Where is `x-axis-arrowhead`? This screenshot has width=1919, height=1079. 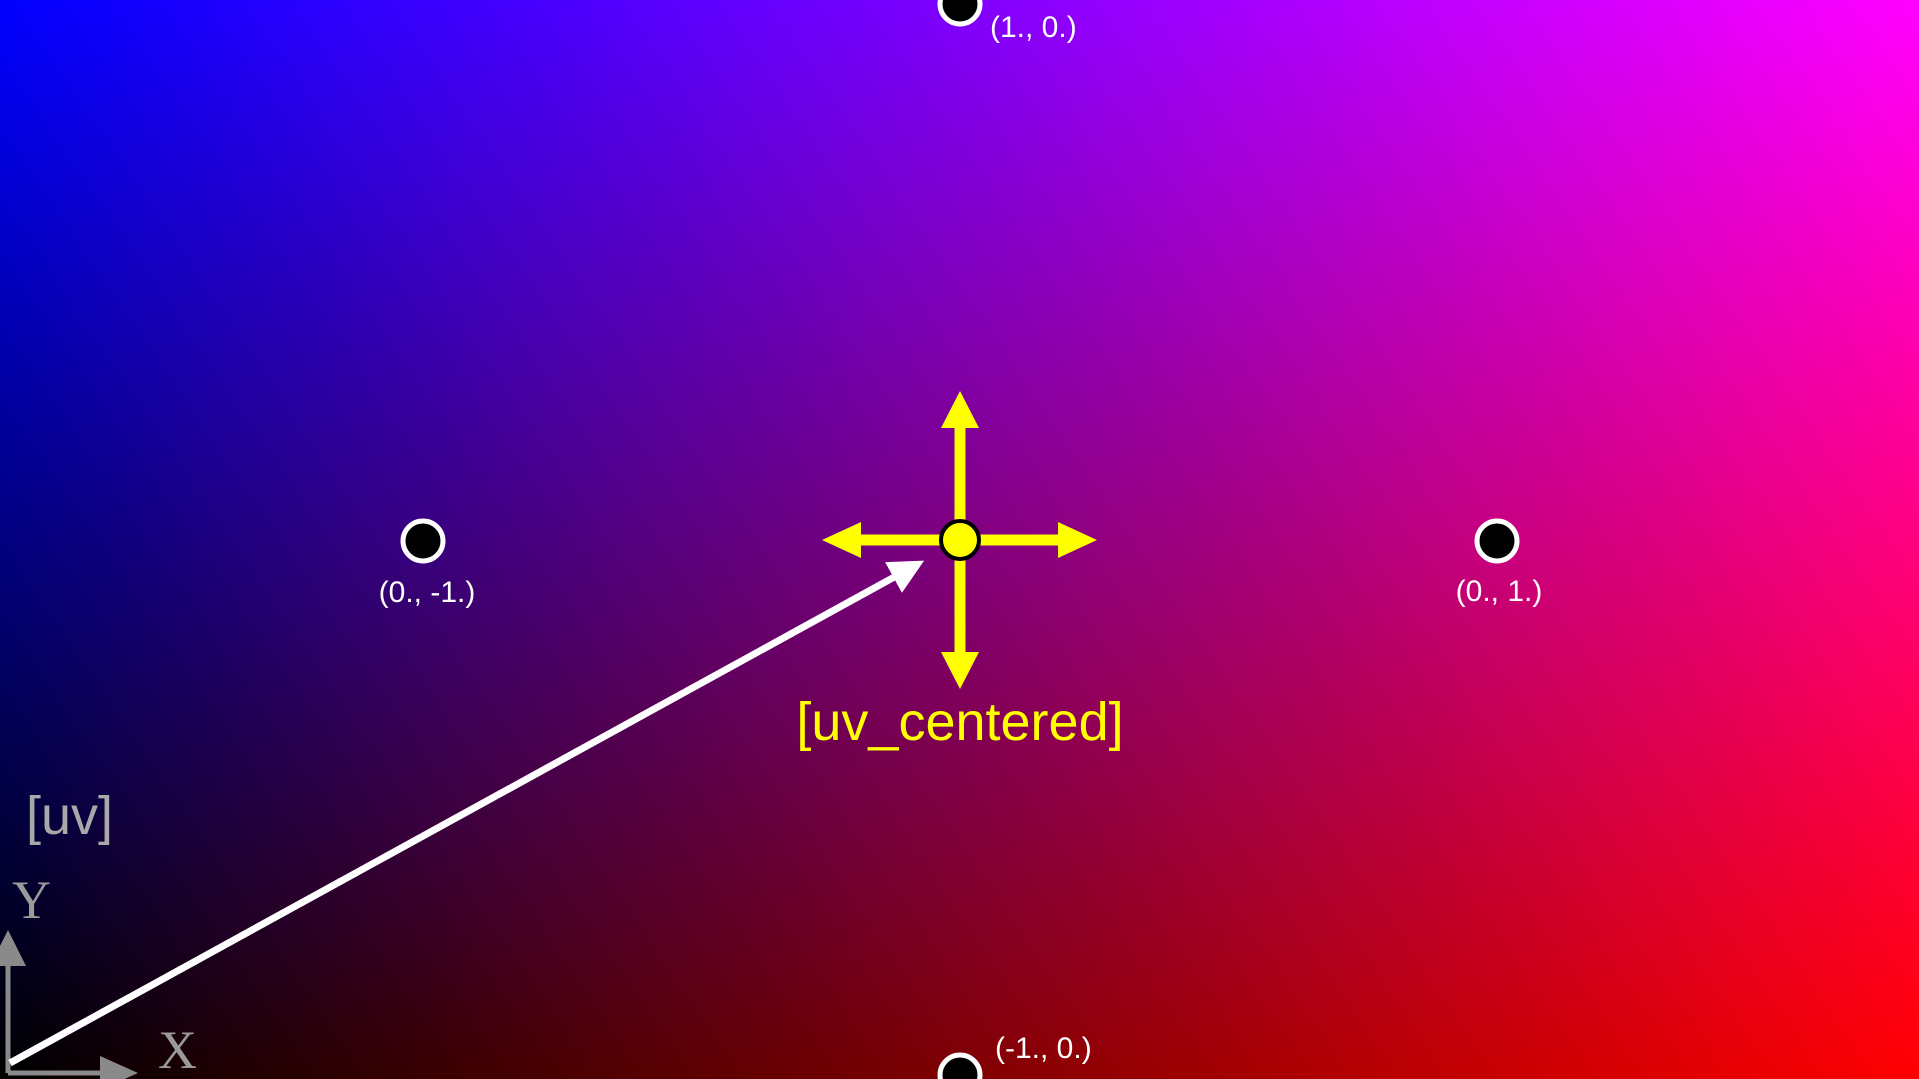
x-axis-arrowhead is located at coordinates (119, 1067).